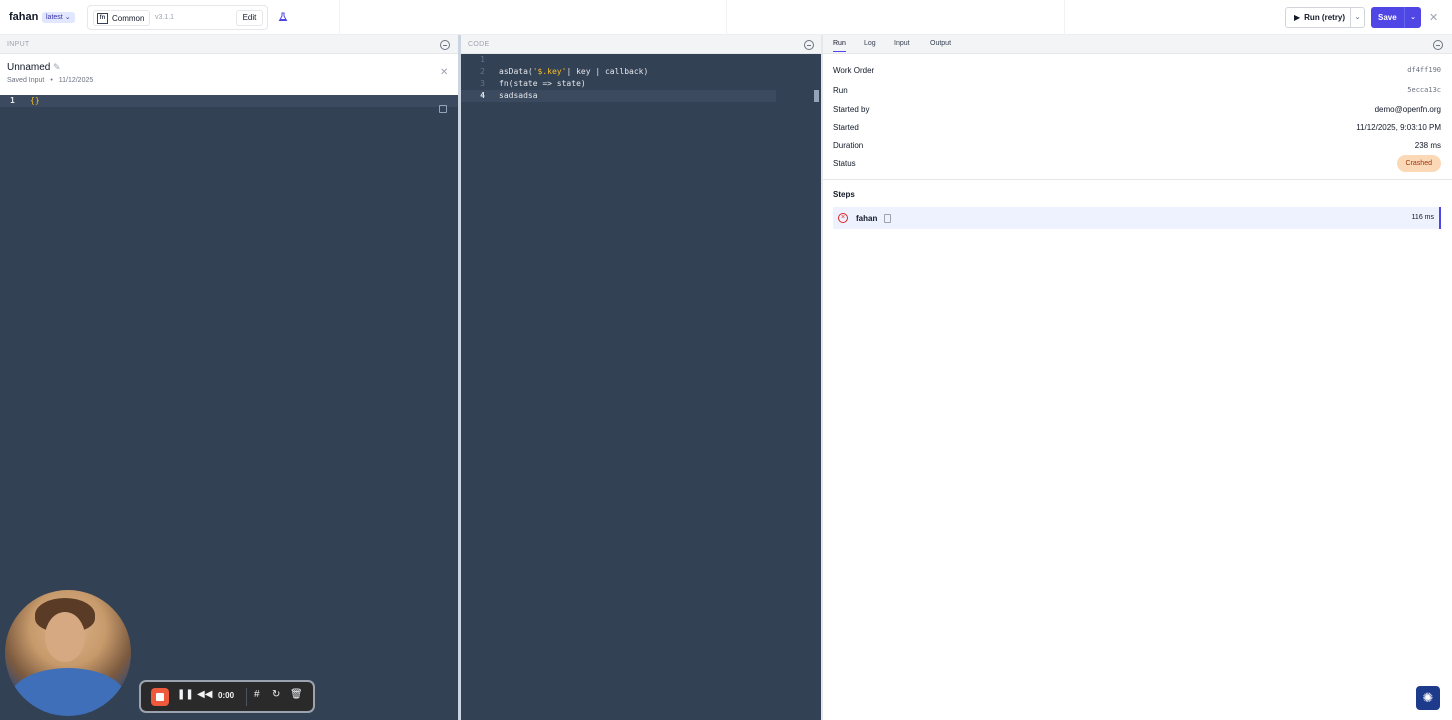  I want to click on x-circle-icon: ×, so click(843, 218).